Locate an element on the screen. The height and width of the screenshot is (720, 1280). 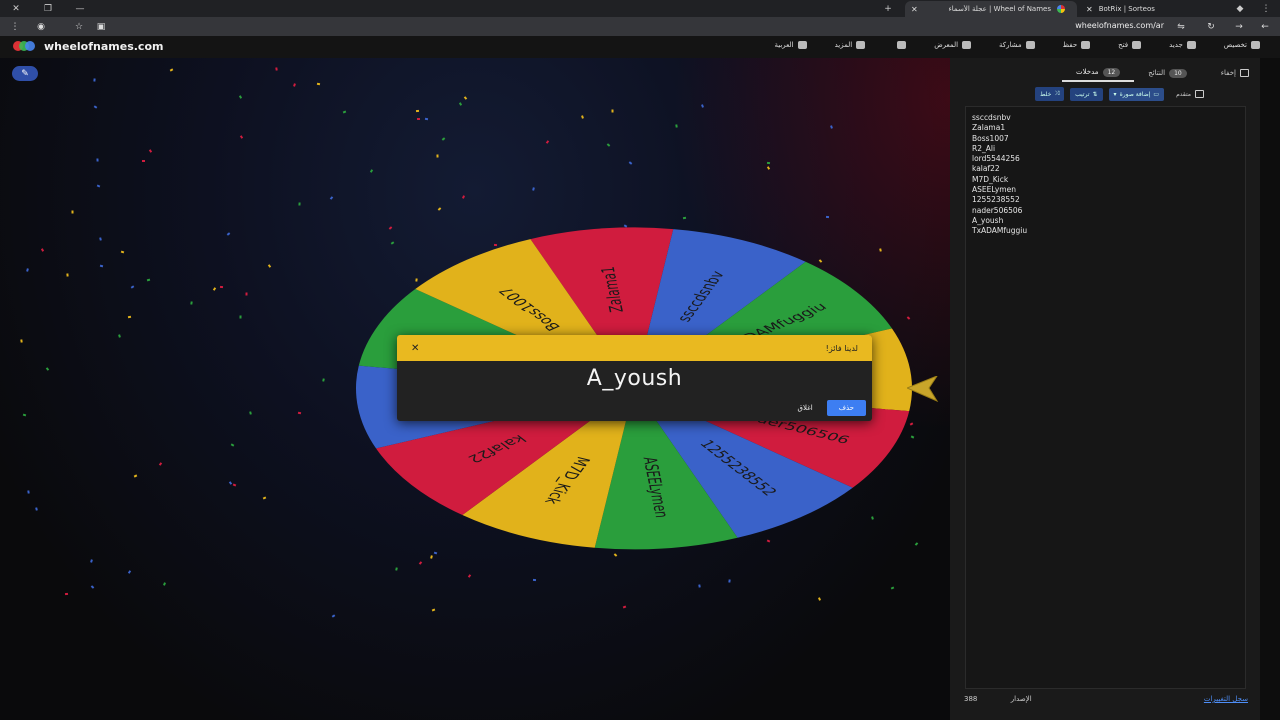
reload-icon: ↻ is located at coordinates (1211, 27).